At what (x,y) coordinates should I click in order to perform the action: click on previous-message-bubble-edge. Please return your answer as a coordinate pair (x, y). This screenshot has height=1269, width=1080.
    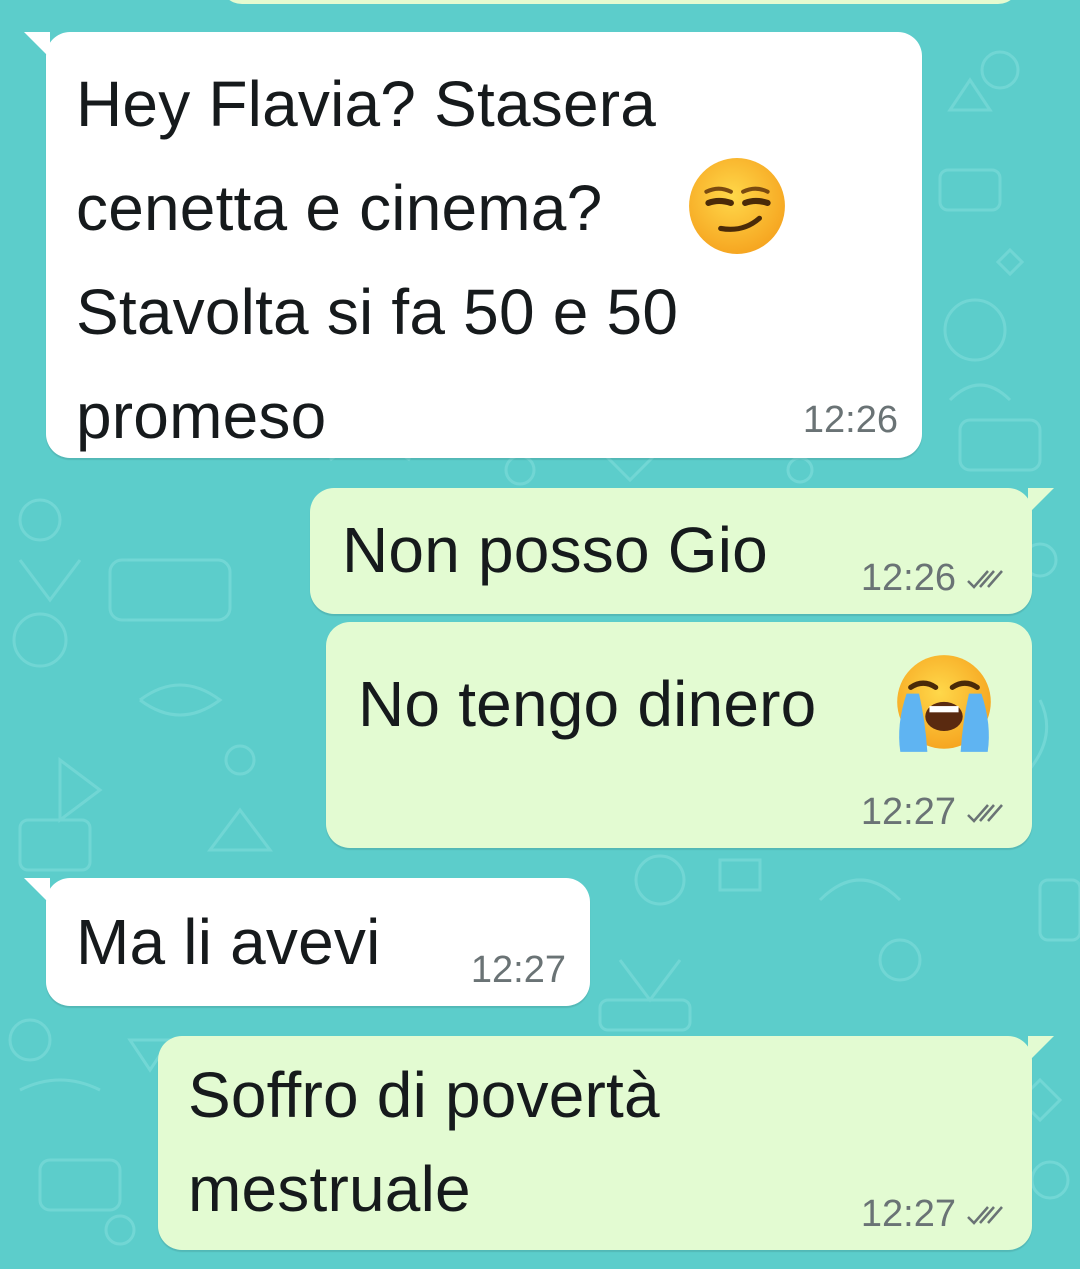
    Looking at the image, I should click on (620, 2).